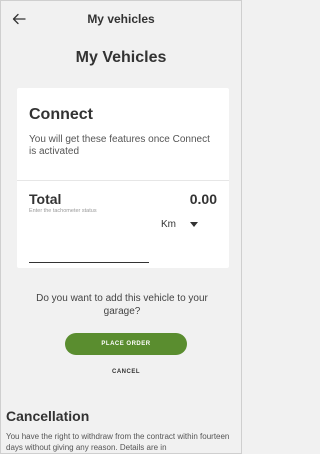 This screenshot has width=320, height=454. I want to click on cancel-button: CANCEL, so click(126, 375).